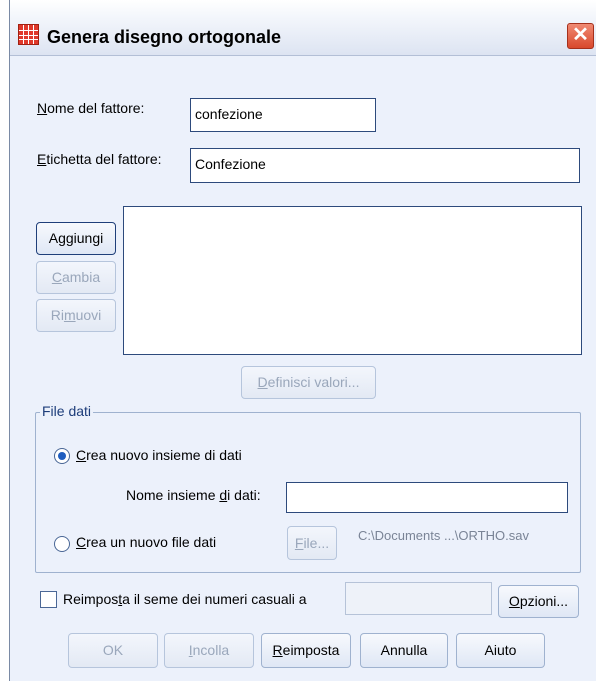 This screenshot has width=596, height=681. I want to click on reset-button: Reimposta, so click(306, 650).